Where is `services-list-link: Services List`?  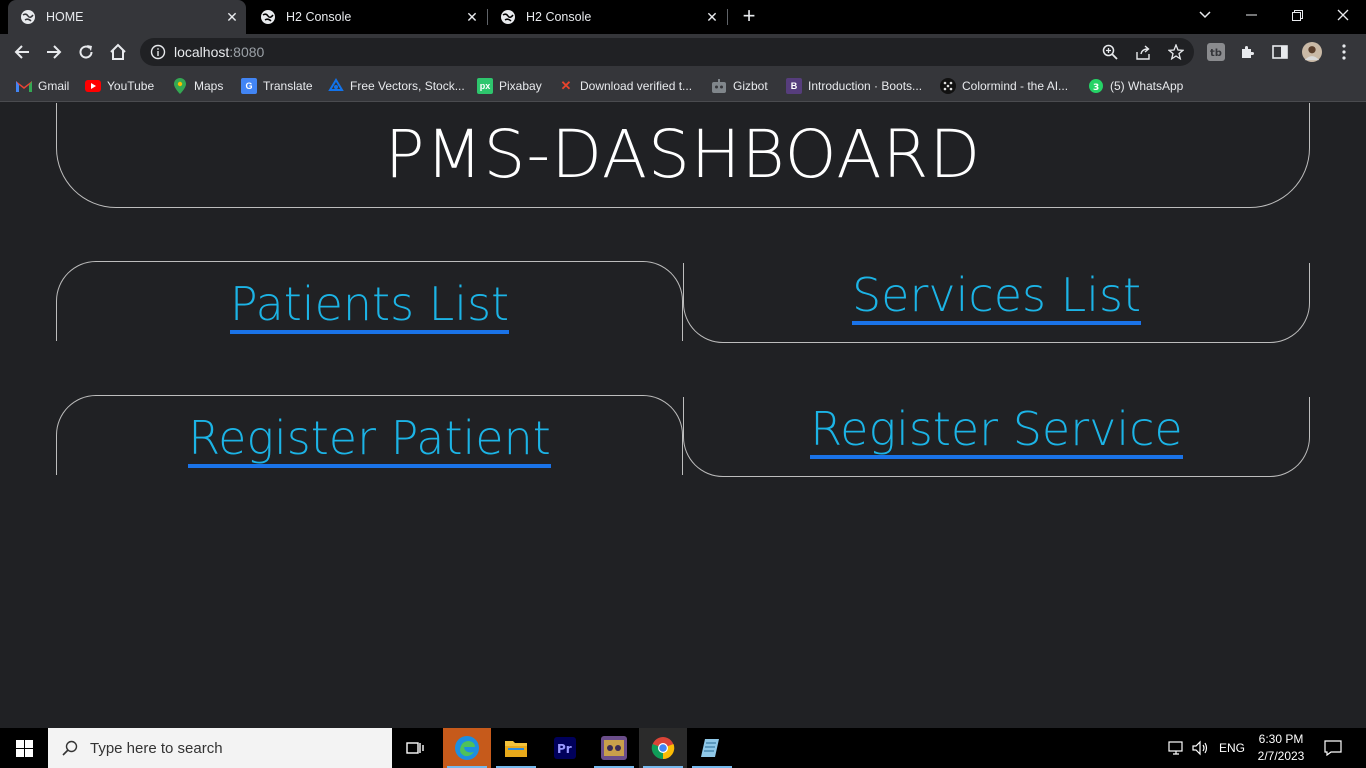
services-list-link: Services List is located at coordinates (996, 297).